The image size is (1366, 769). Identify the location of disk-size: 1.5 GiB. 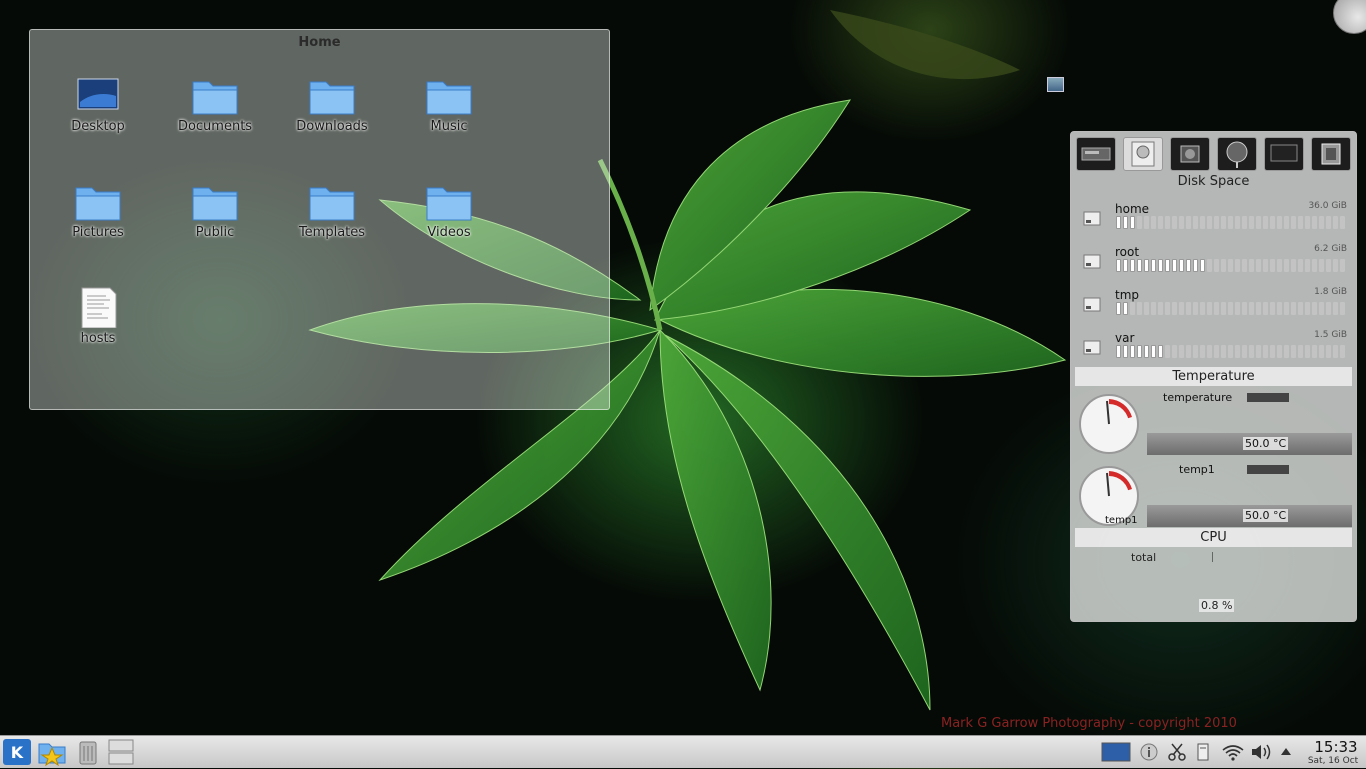
(1330, 335).